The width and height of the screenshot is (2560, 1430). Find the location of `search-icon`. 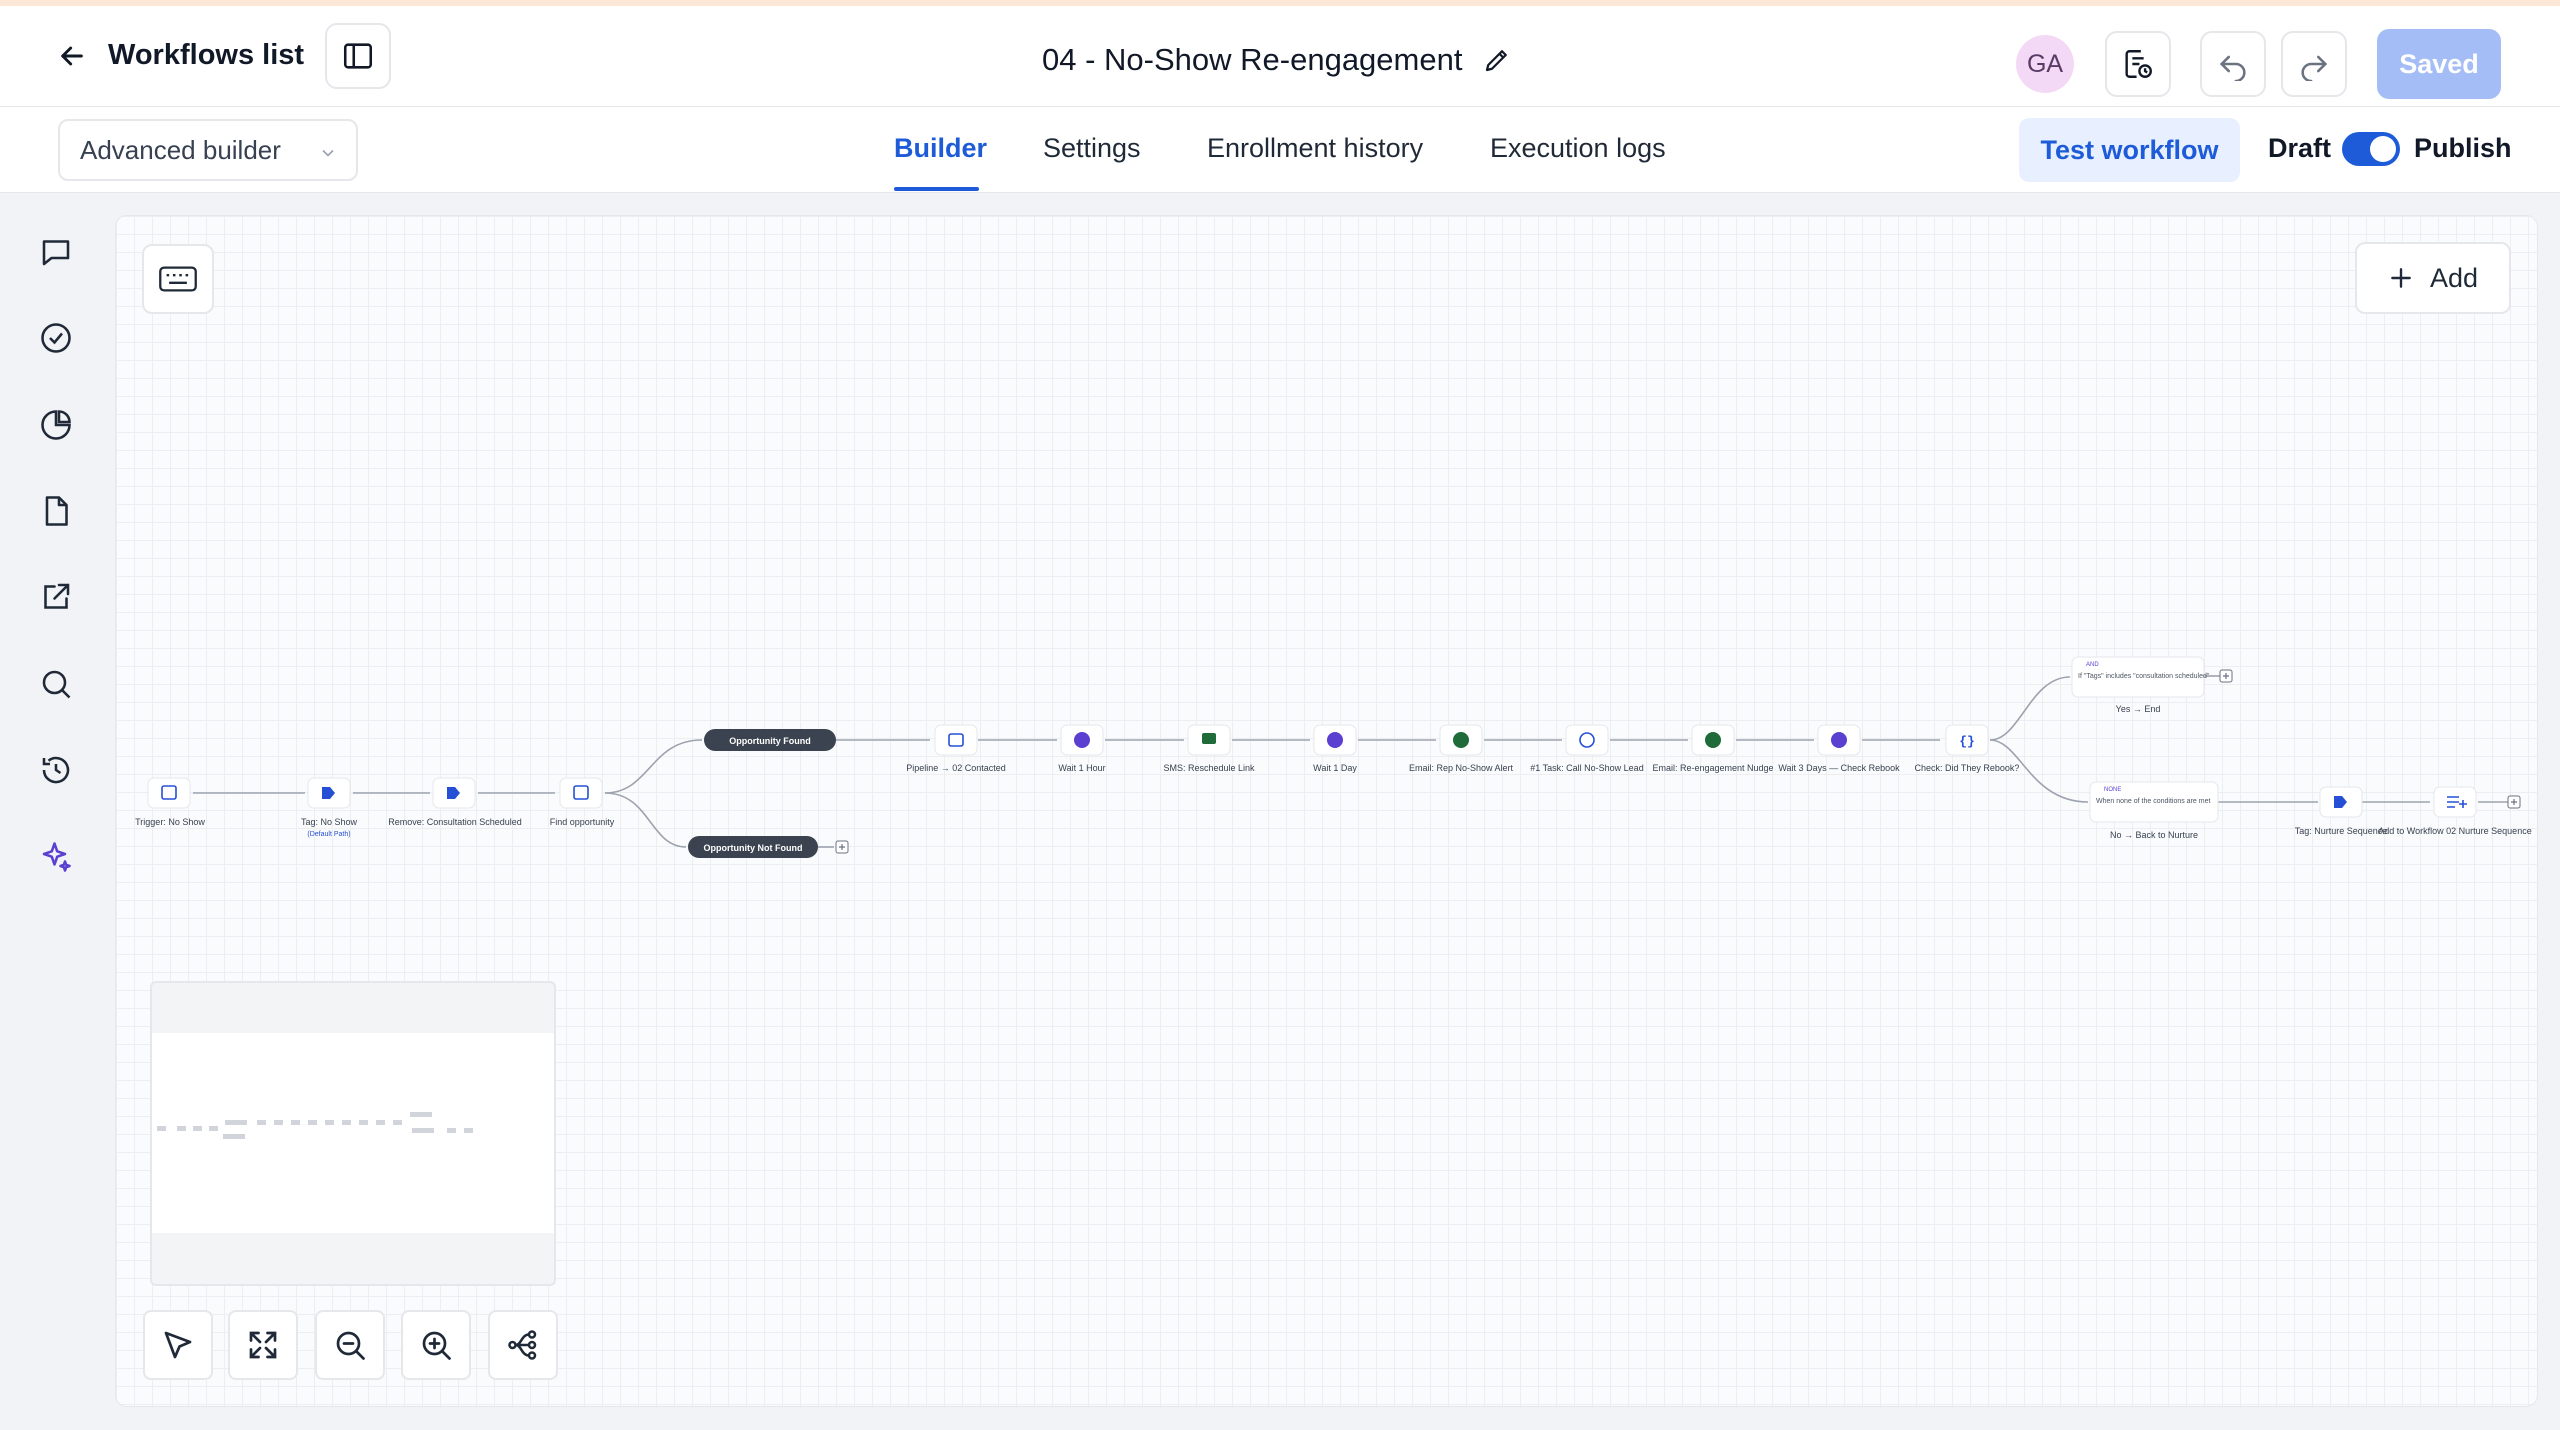

search-icon is located at coordinates (56, 684).